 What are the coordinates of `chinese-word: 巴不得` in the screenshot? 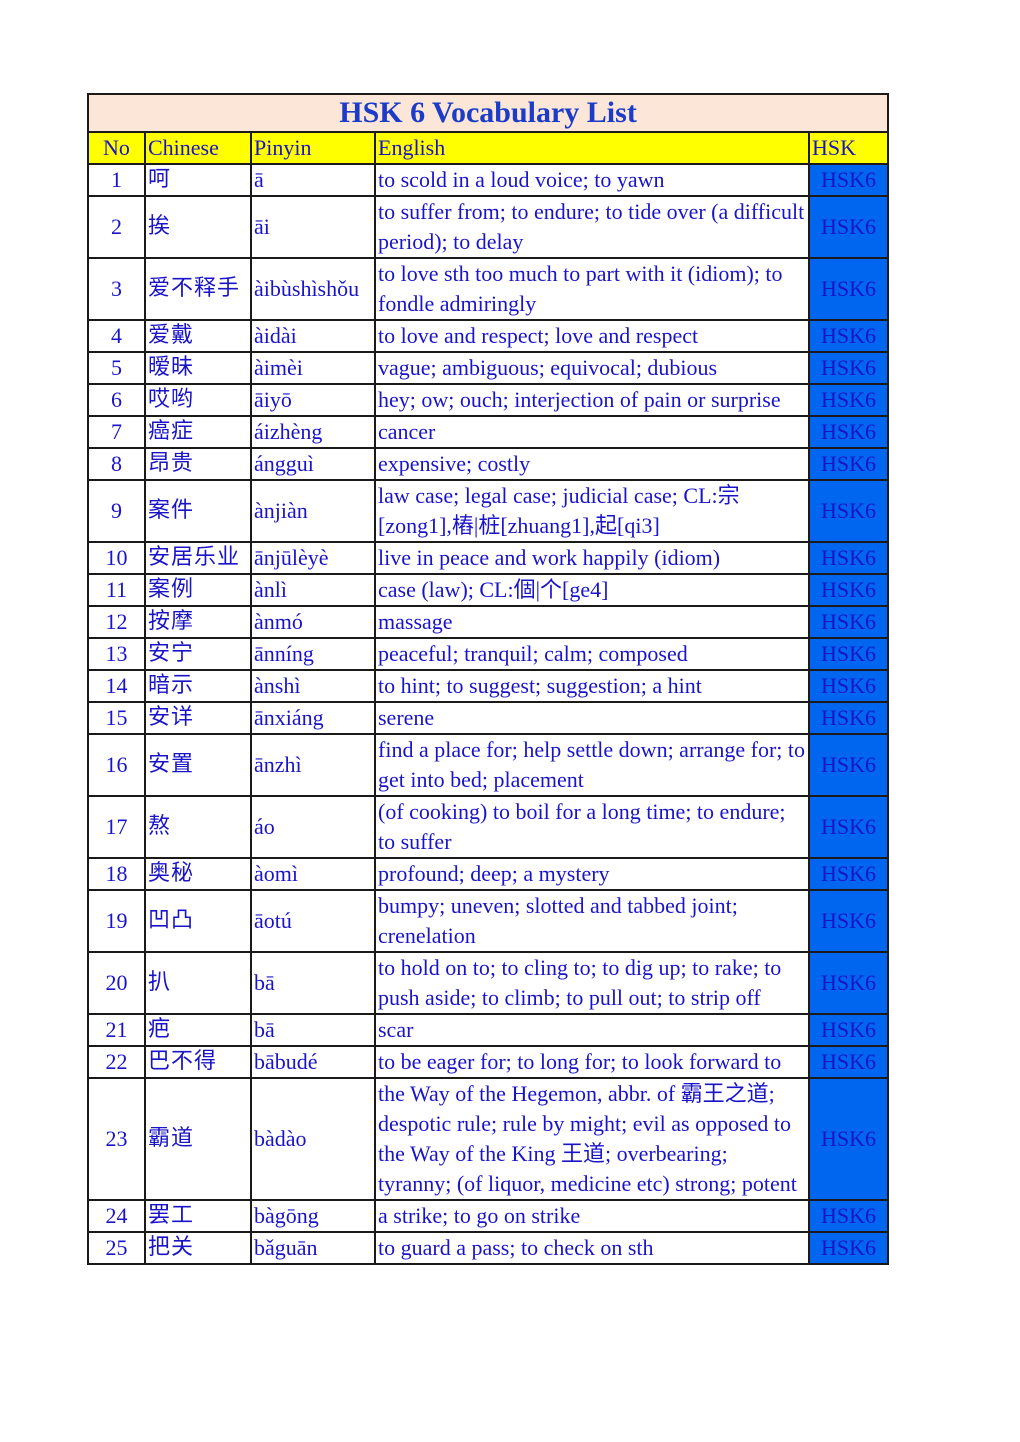 It's located at (198, 1062).